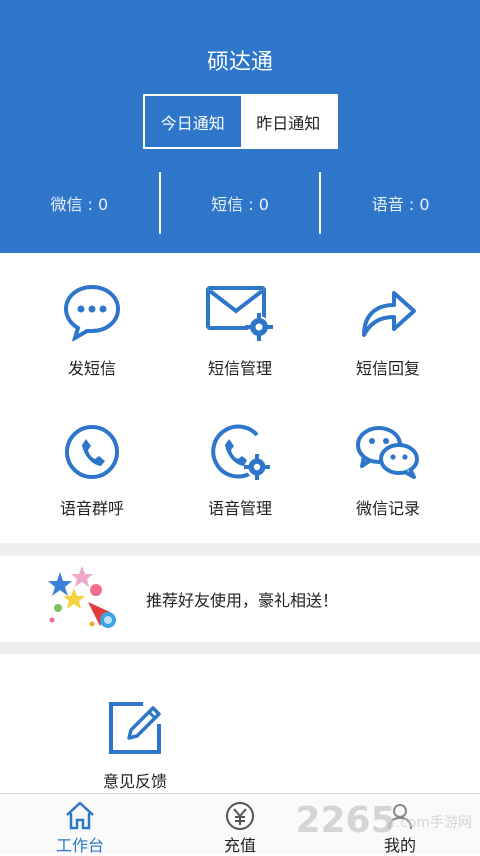 This screenshot has height=856, width=480. What do you see at coordinates (82, 597) in the screenshot?
I see `party-stars-icon` at bounding box center [82, 597].